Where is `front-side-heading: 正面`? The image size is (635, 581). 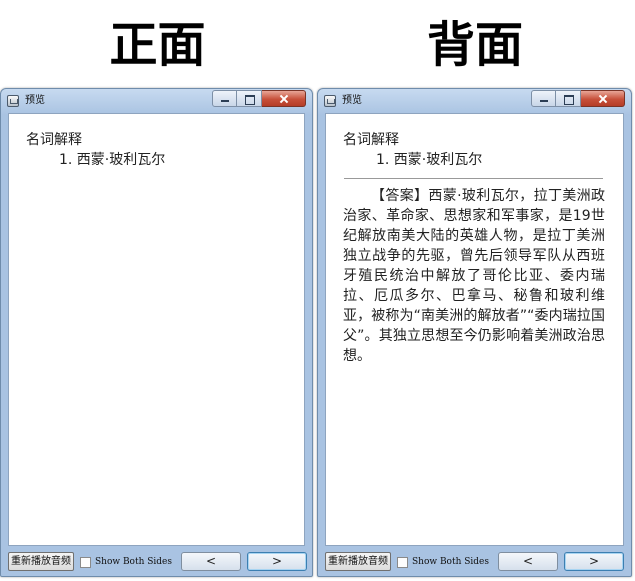
front-side-heading: 正面 is located at coordinates (157, 45).